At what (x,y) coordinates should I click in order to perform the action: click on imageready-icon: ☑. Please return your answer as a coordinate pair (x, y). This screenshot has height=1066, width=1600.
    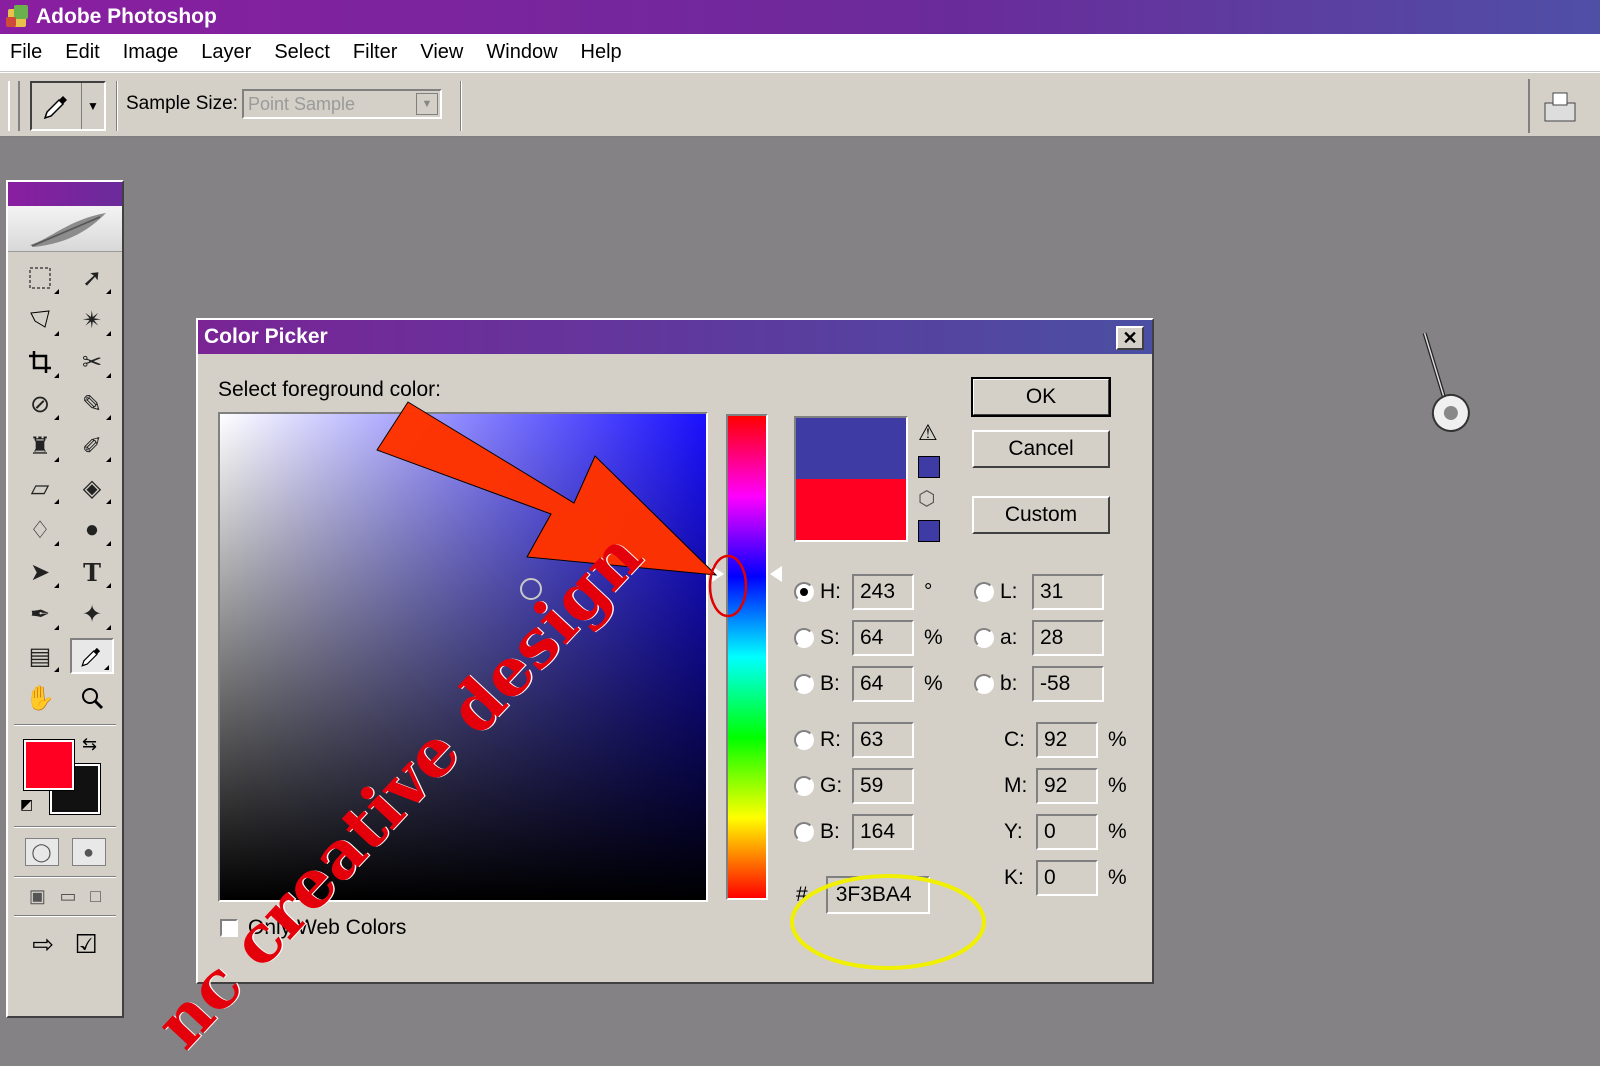
    Looking at the image, I should click on (85, 944).